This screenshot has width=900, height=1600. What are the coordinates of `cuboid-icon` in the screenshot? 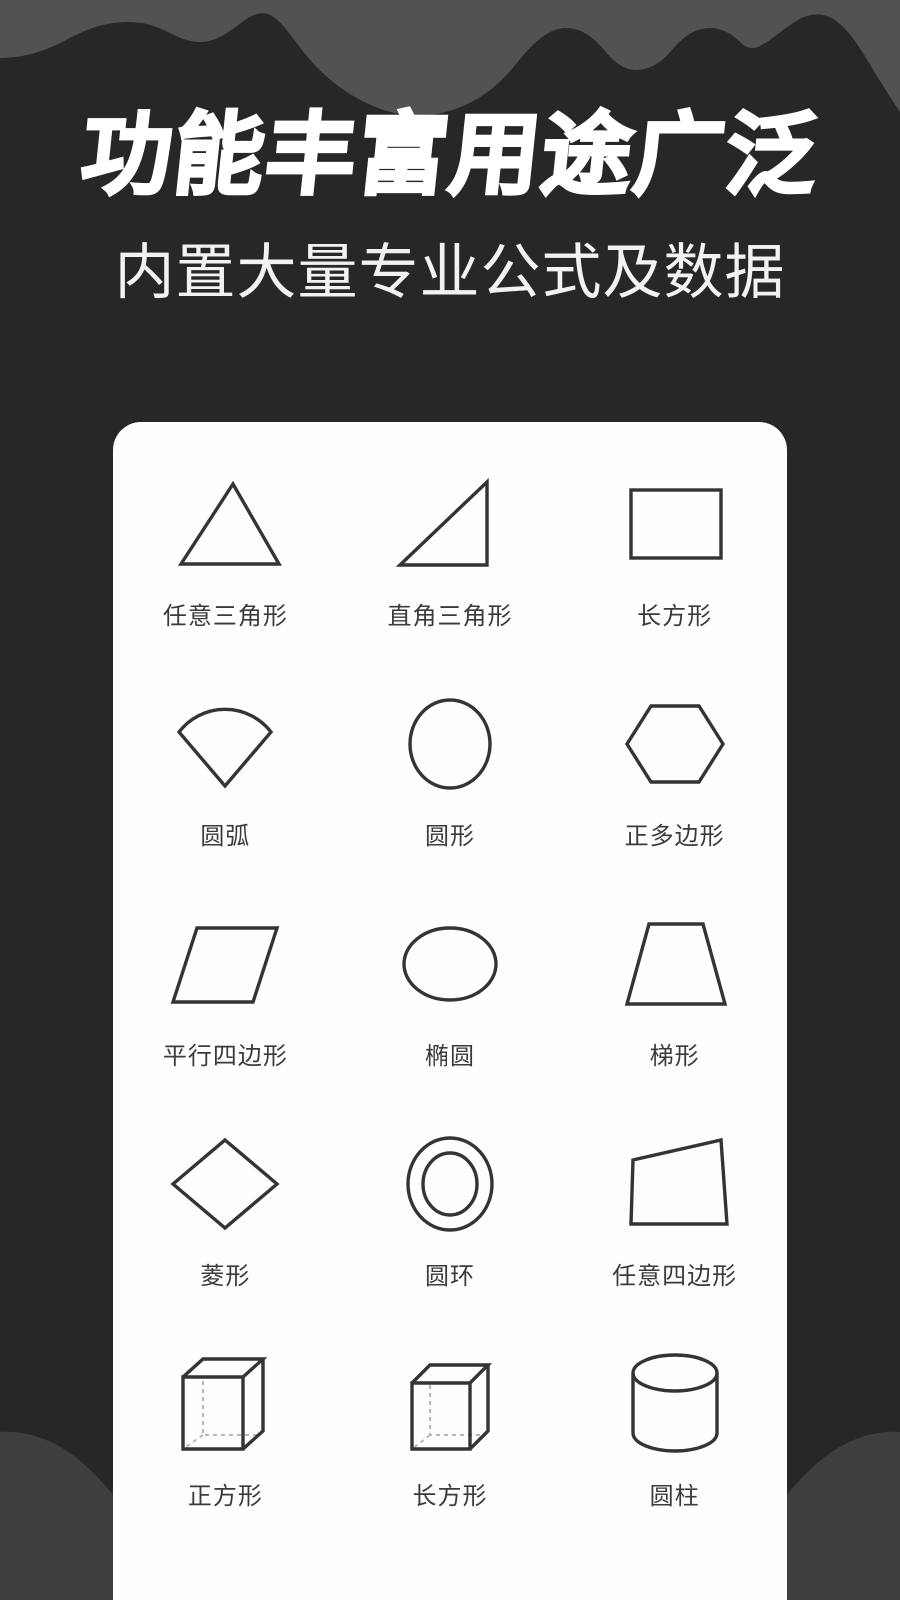 It's located at (450, 1404).